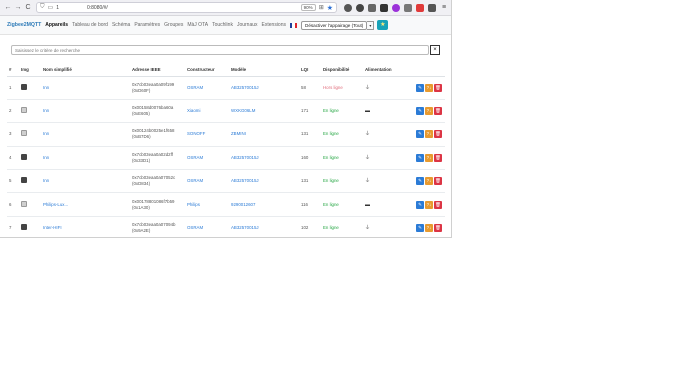 The image size is (690, 384). What do you see at coordinates (18, 8) in the screenshot?
I see `forward-icon: →` at bounding box center [18, 8].